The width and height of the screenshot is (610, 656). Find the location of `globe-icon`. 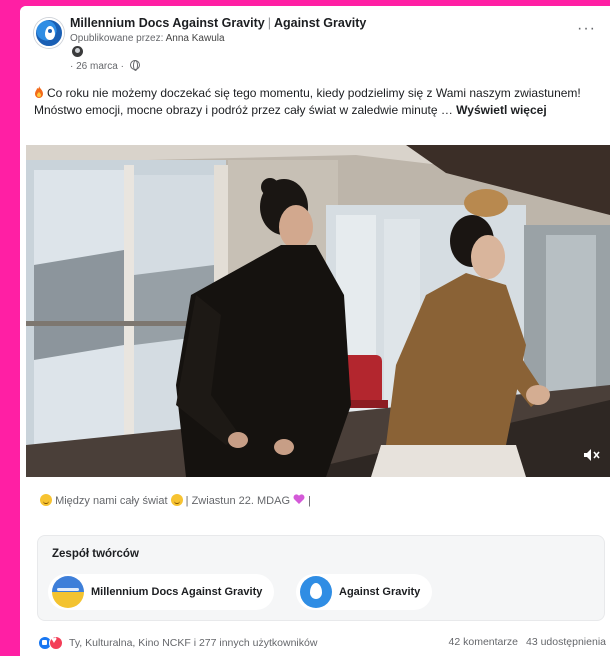

globe-icon is located at coordinates (134, 65).